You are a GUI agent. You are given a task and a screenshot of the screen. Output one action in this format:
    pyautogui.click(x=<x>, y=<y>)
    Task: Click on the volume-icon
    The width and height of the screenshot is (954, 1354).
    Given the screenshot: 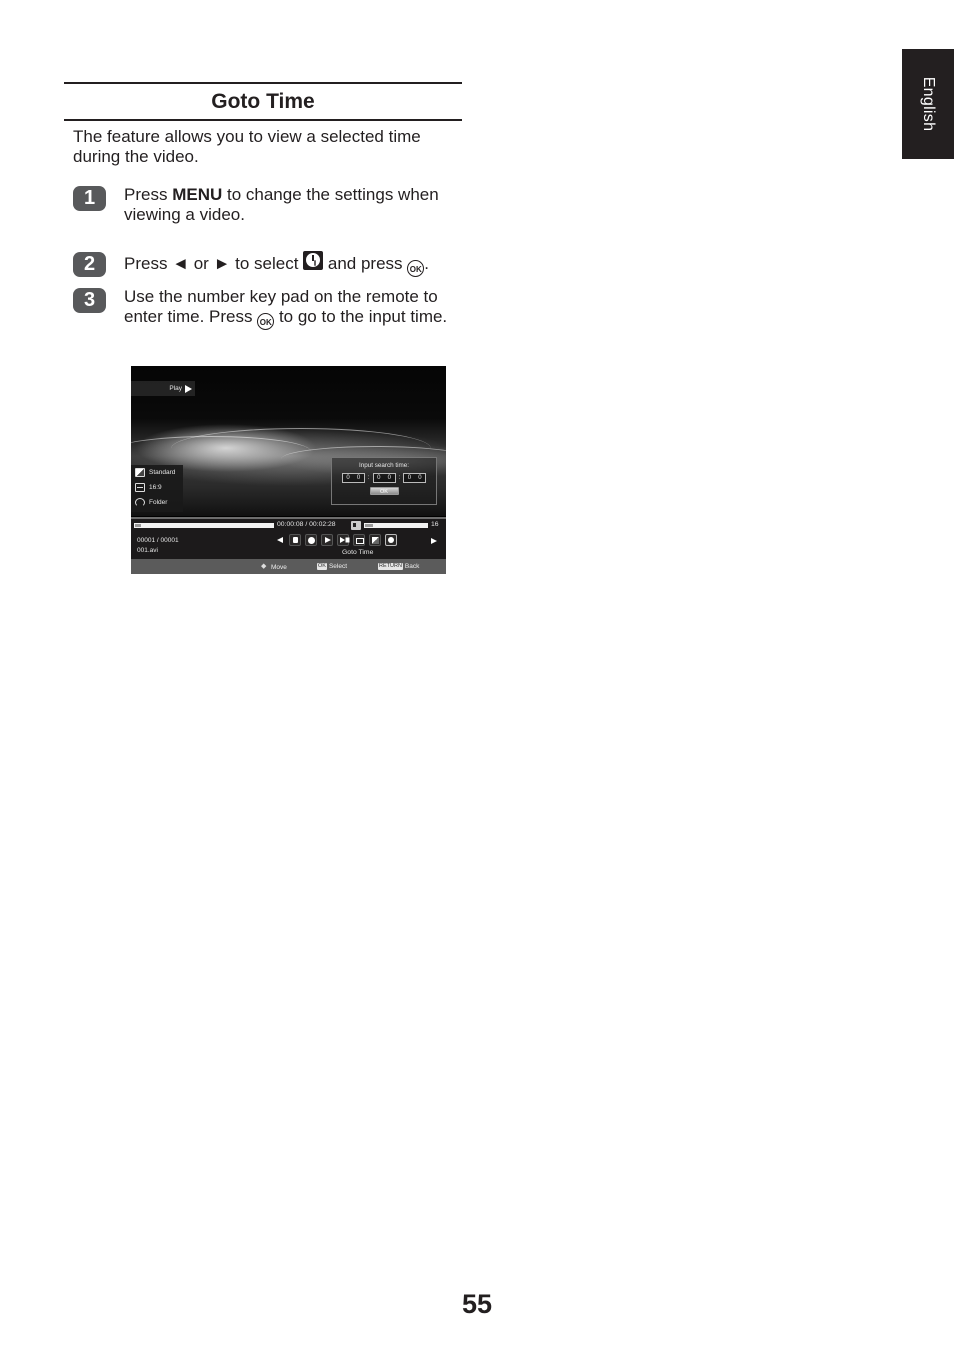 What is the action you would take?
    pyautogui.click(x=356, y=525)
    